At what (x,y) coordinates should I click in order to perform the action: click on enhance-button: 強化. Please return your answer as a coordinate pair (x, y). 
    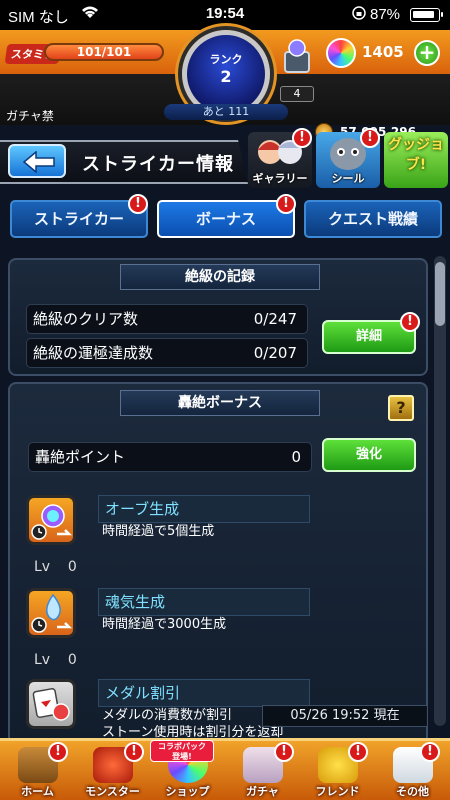
    Looking at the image, I should click on (369, 455).